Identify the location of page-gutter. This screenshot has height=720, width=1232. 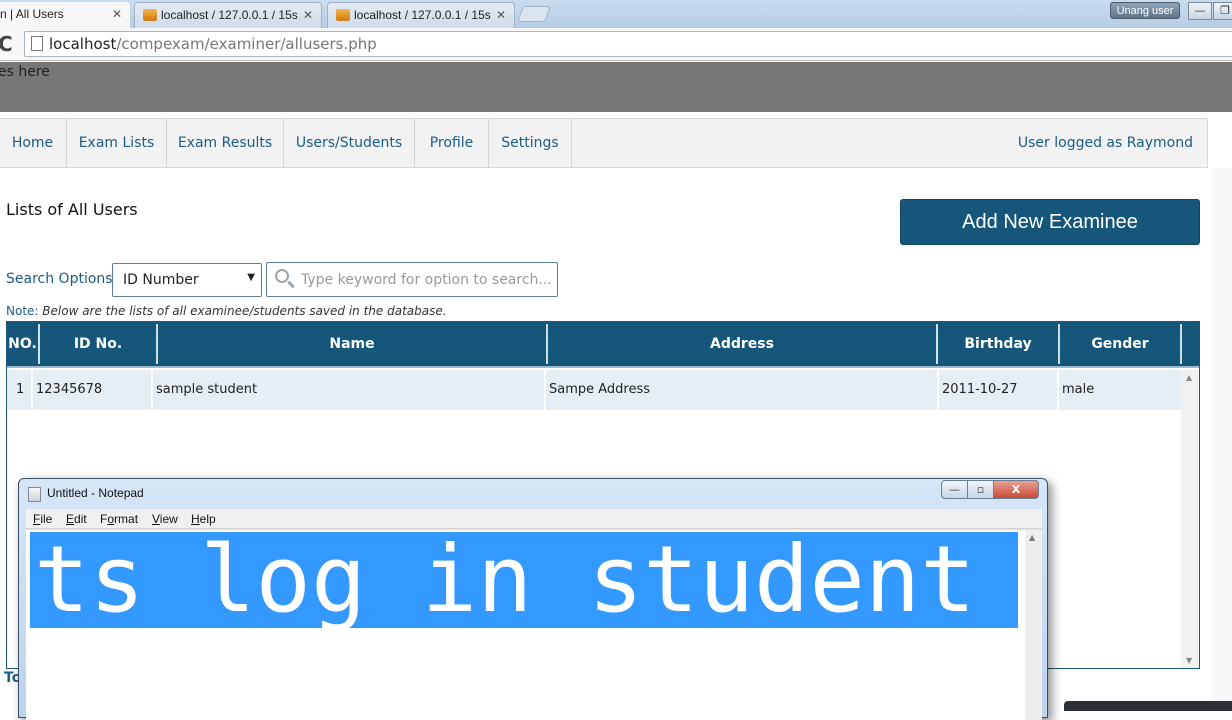
(1222, 439).